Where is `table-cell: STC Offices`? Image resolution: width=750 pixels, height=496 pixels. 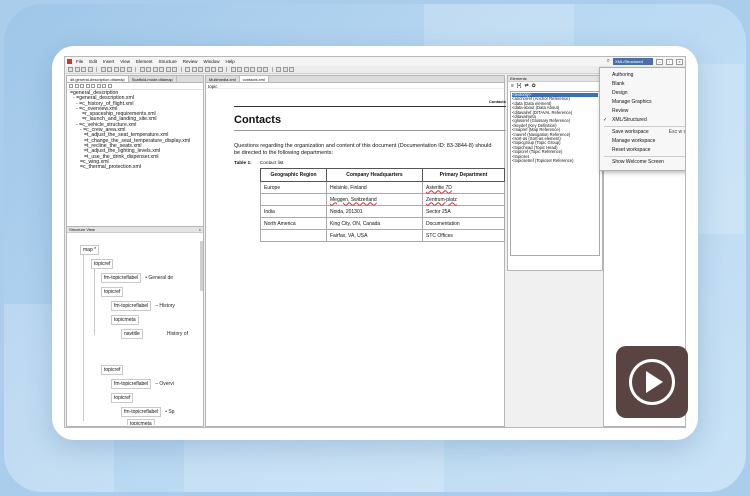 table-cell: STC Offices is located at coordinates (463, 235).